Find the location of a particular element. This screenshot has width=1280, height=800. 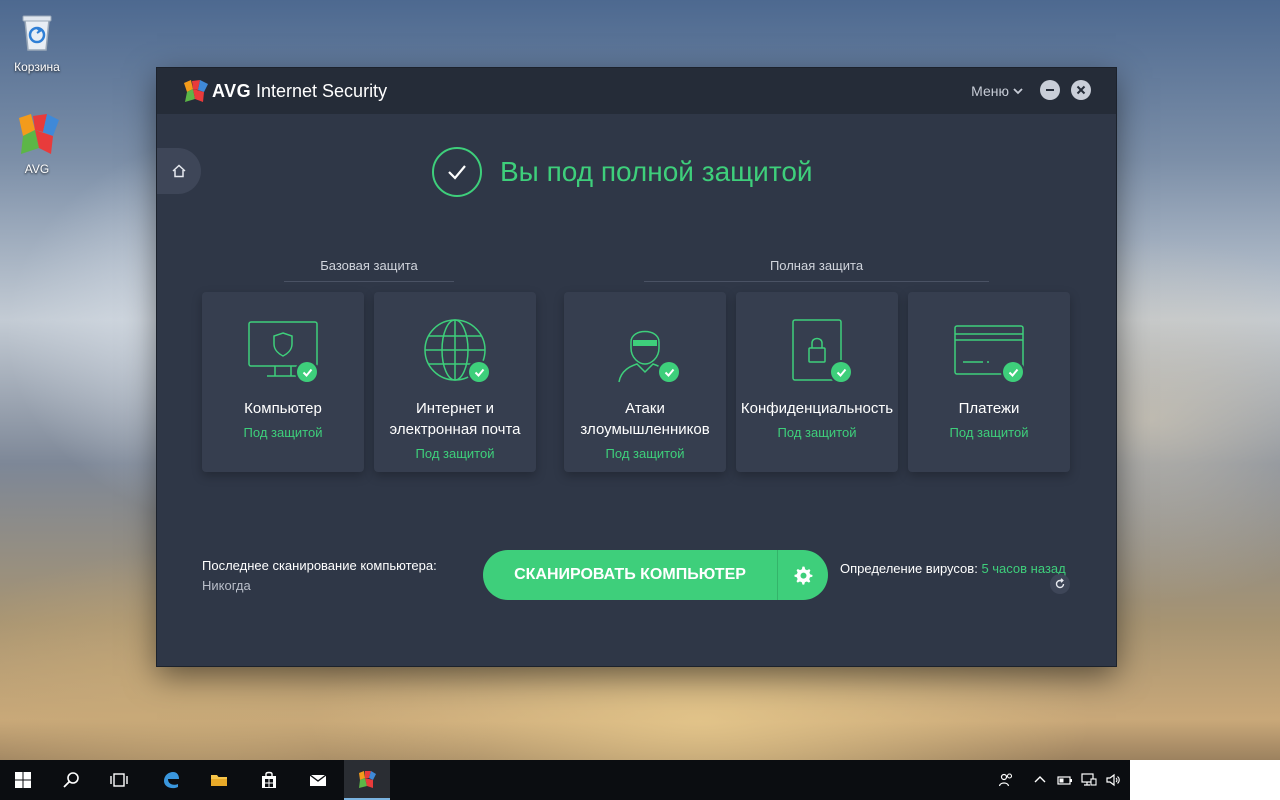

mail-button is located at coordinates (318, 780).